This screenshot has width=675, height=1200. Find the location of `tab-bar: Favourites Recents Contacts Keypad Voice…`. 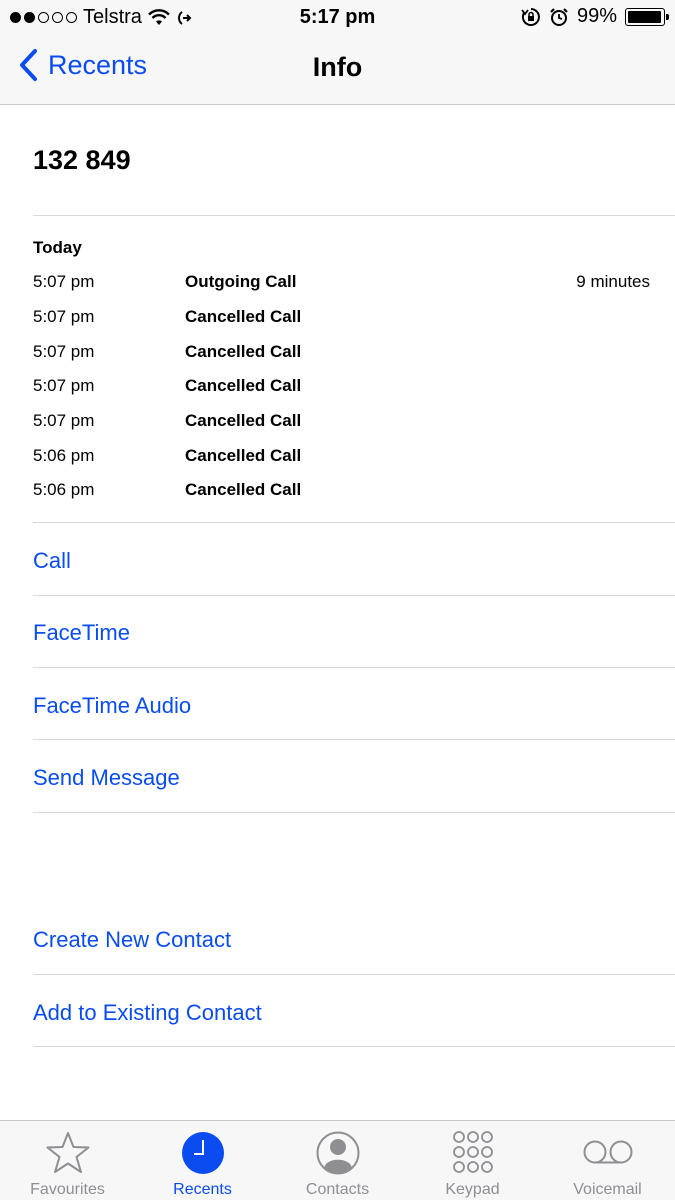

tab-bar: Favourites Recents Contacts Keypad Voice… is located at coordinates (337, 1160).